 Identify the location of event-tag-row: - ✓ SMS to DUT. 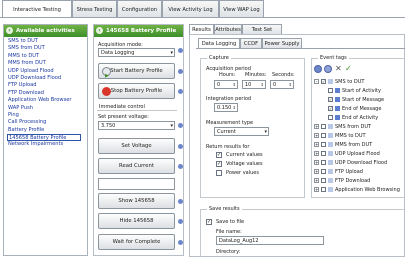
(339, 82).